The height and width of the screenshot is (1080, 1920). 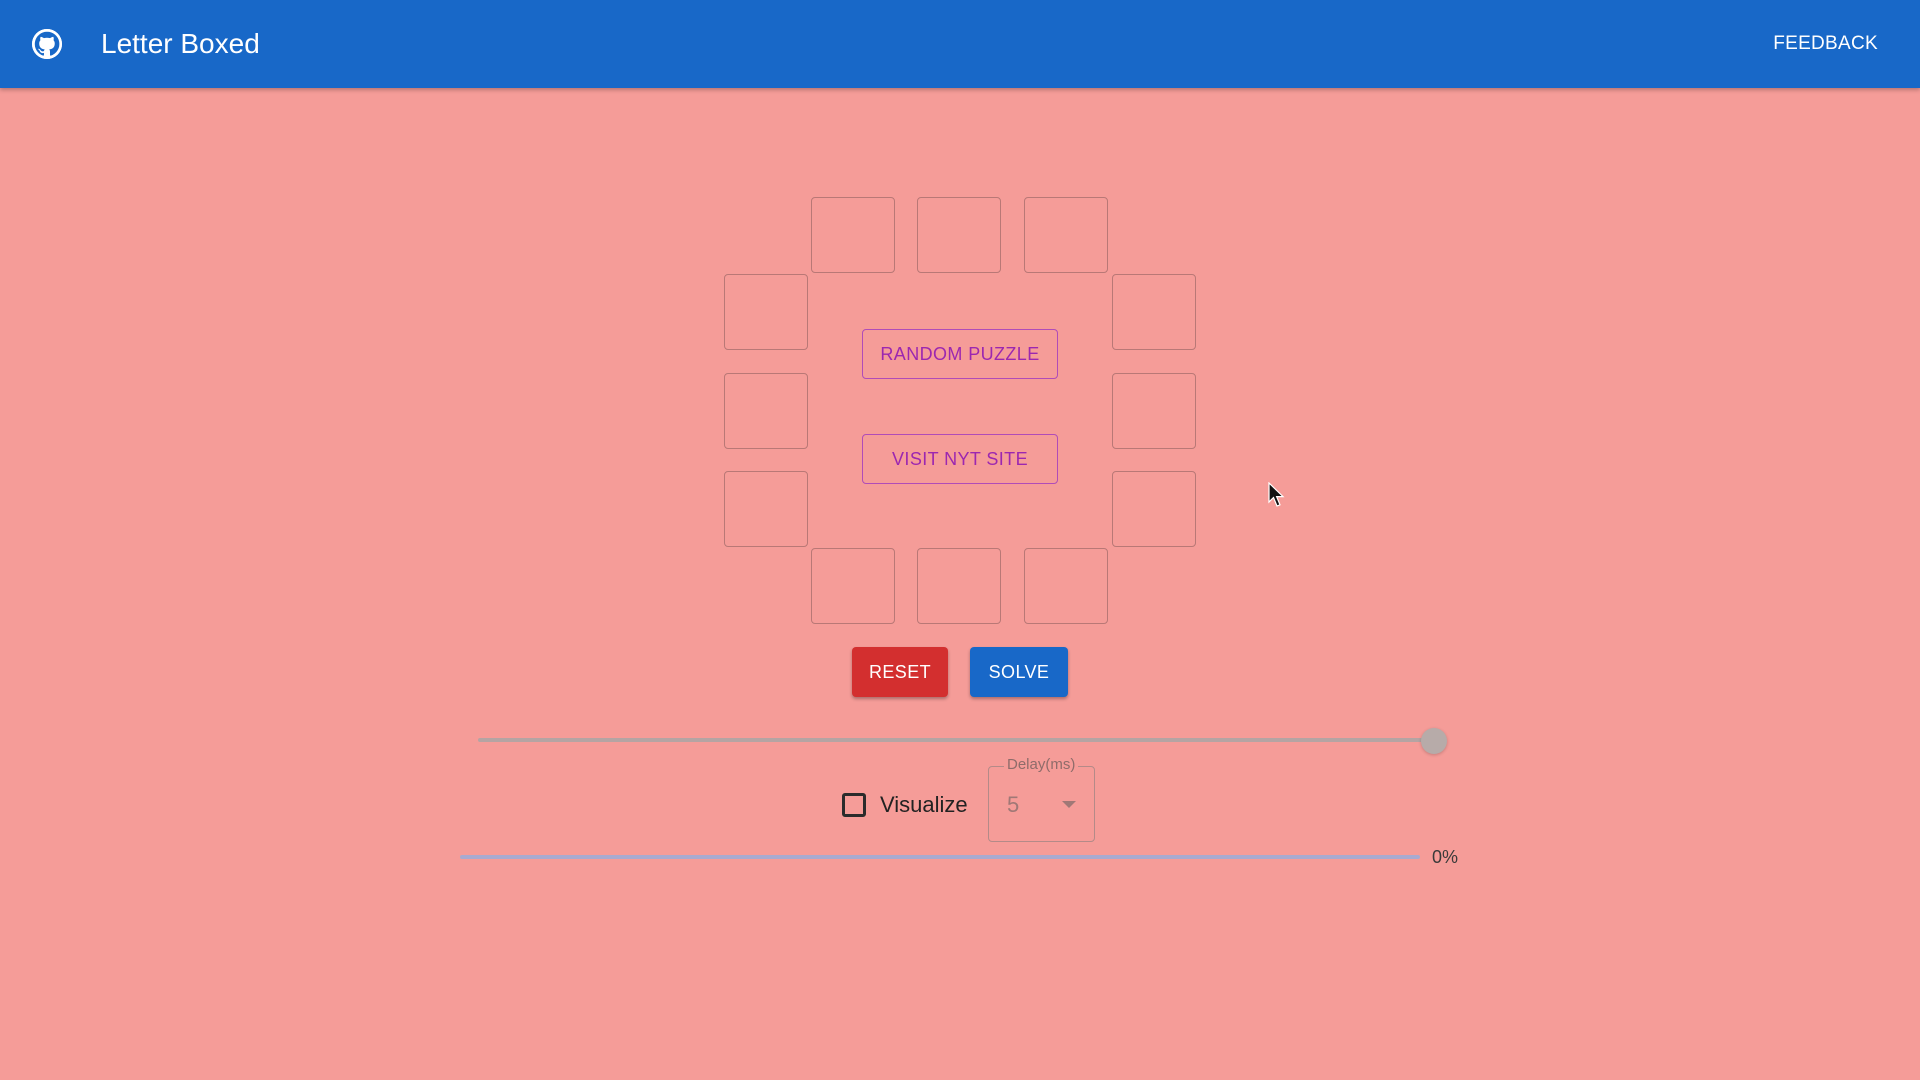 I want to click on visualize-label: Visualize, so click(x=924, y=804).